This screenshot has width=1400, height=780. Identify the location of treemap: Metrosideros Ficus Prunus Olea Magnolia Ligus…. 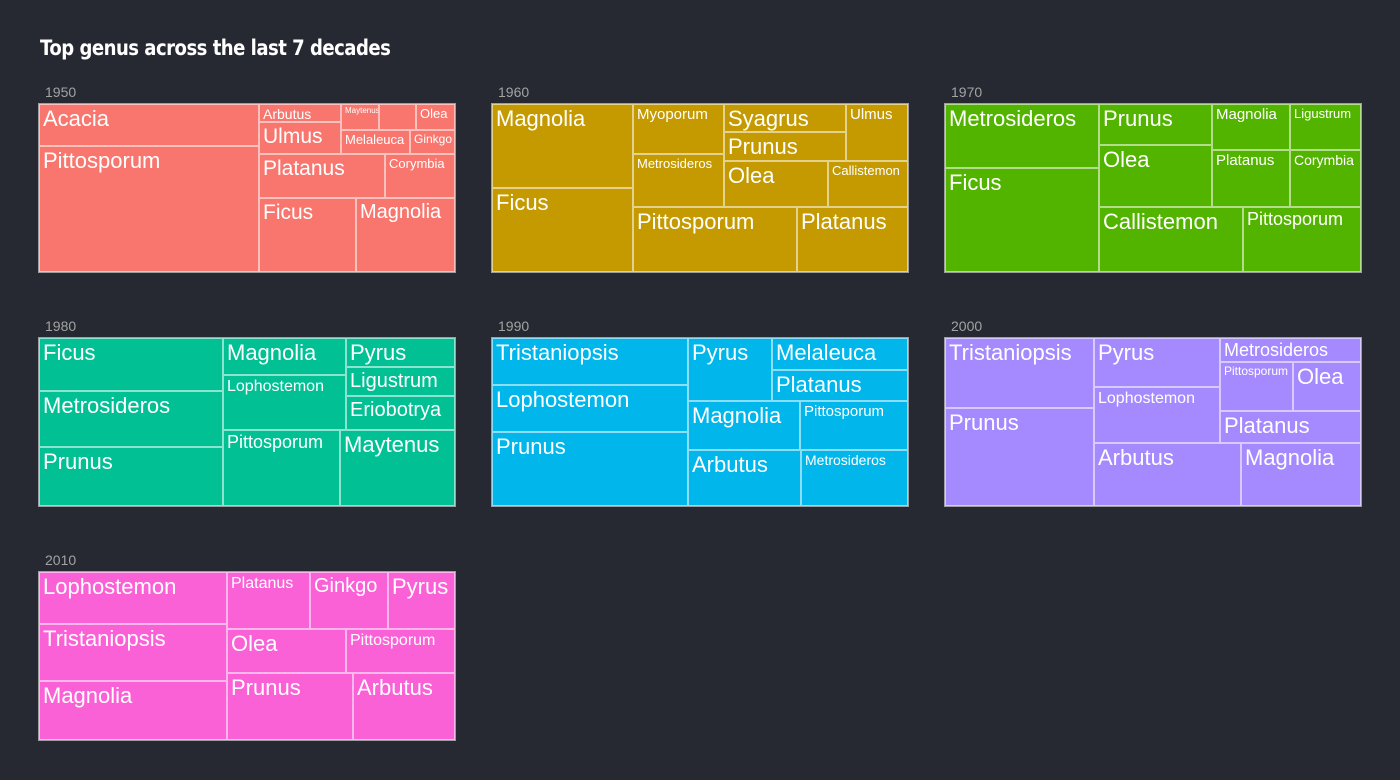
(1153, 188).